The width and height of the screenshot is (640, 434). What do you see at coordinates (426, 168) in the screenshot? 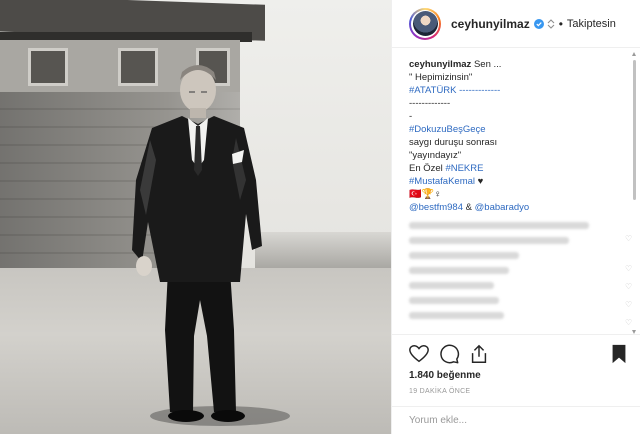
I see `caption-text: En Özel` at bounding box center [426, 168].